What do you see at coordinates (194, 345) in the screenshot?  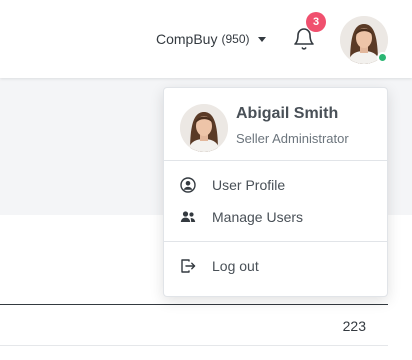 I see `table-row-divider` at bounding box center [194, 345].